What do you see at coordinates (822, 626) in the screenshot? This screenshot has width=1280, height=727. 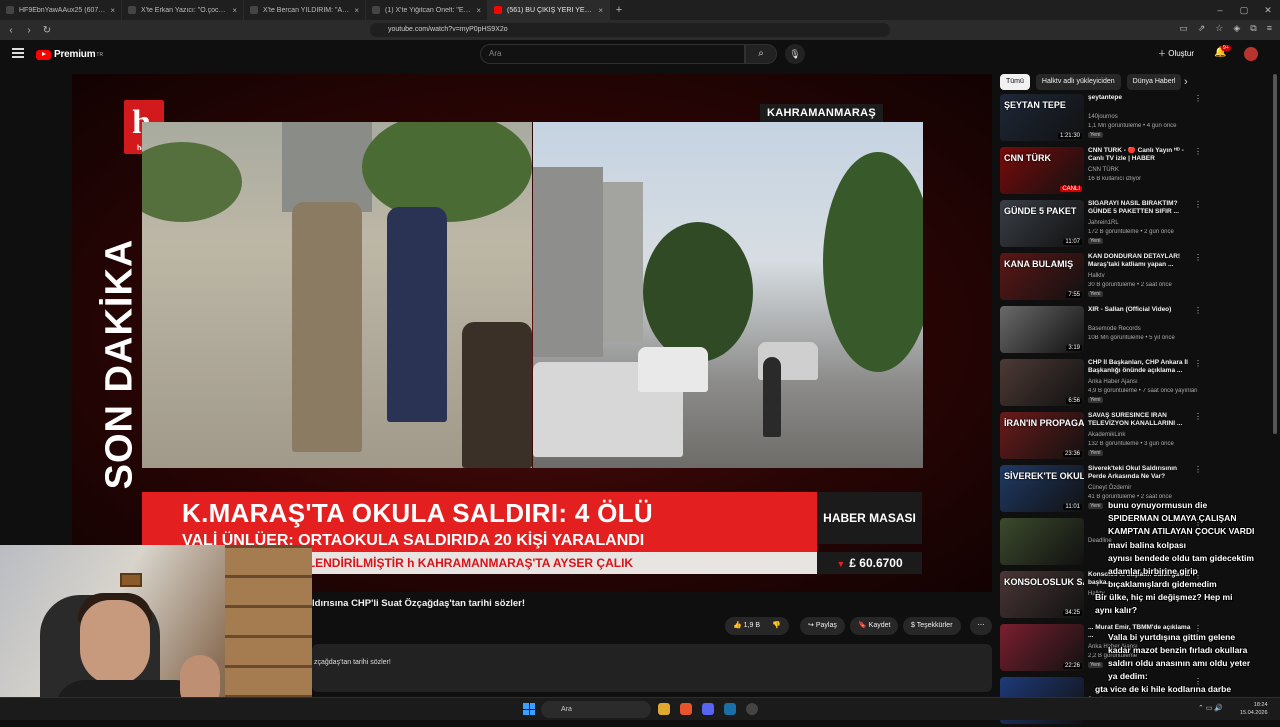 I see `share-button: ↪ Paylaş` at bounding box center [822, 626].